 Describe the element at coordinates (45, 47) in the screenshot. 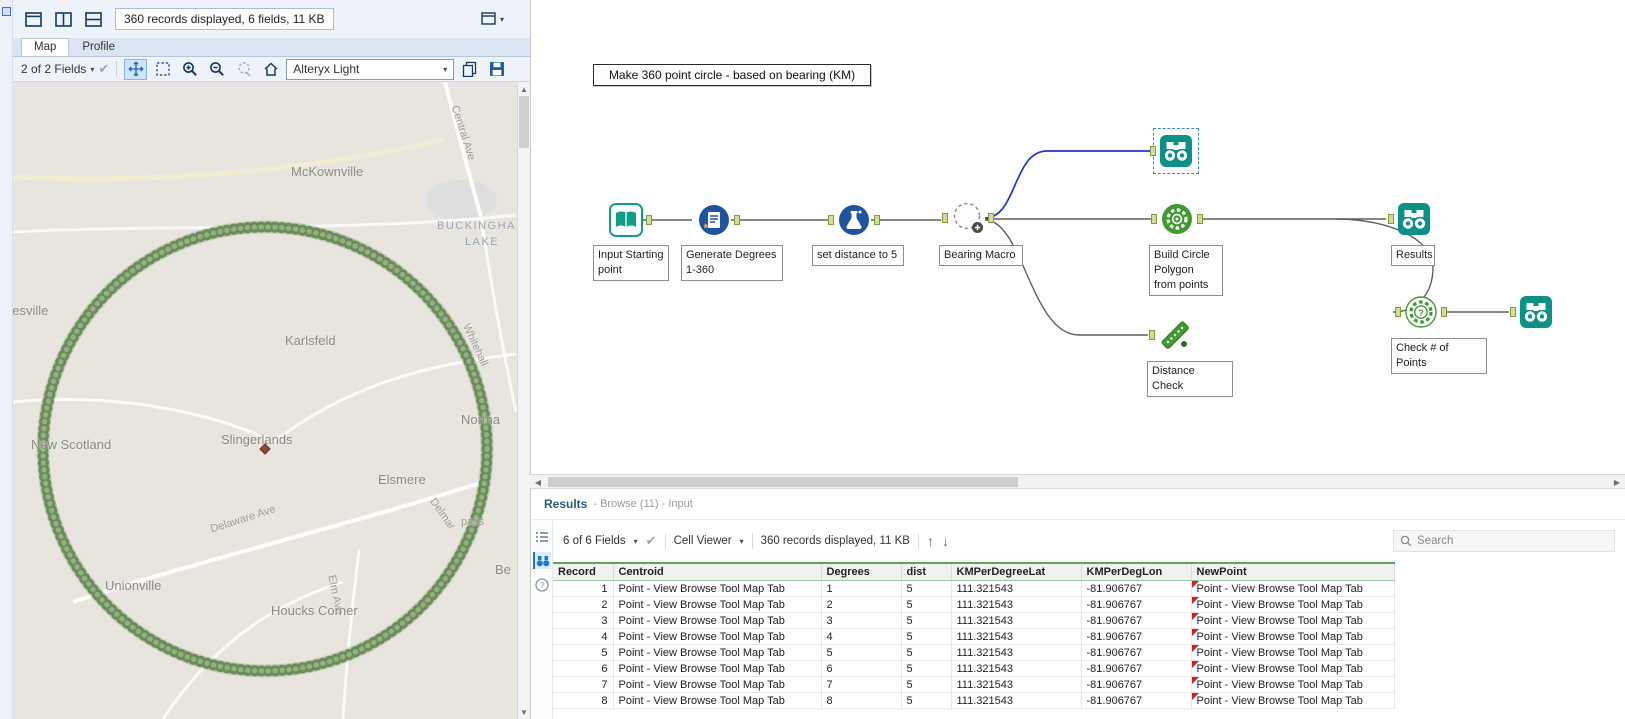

I see `tab-map: Map` at that location.